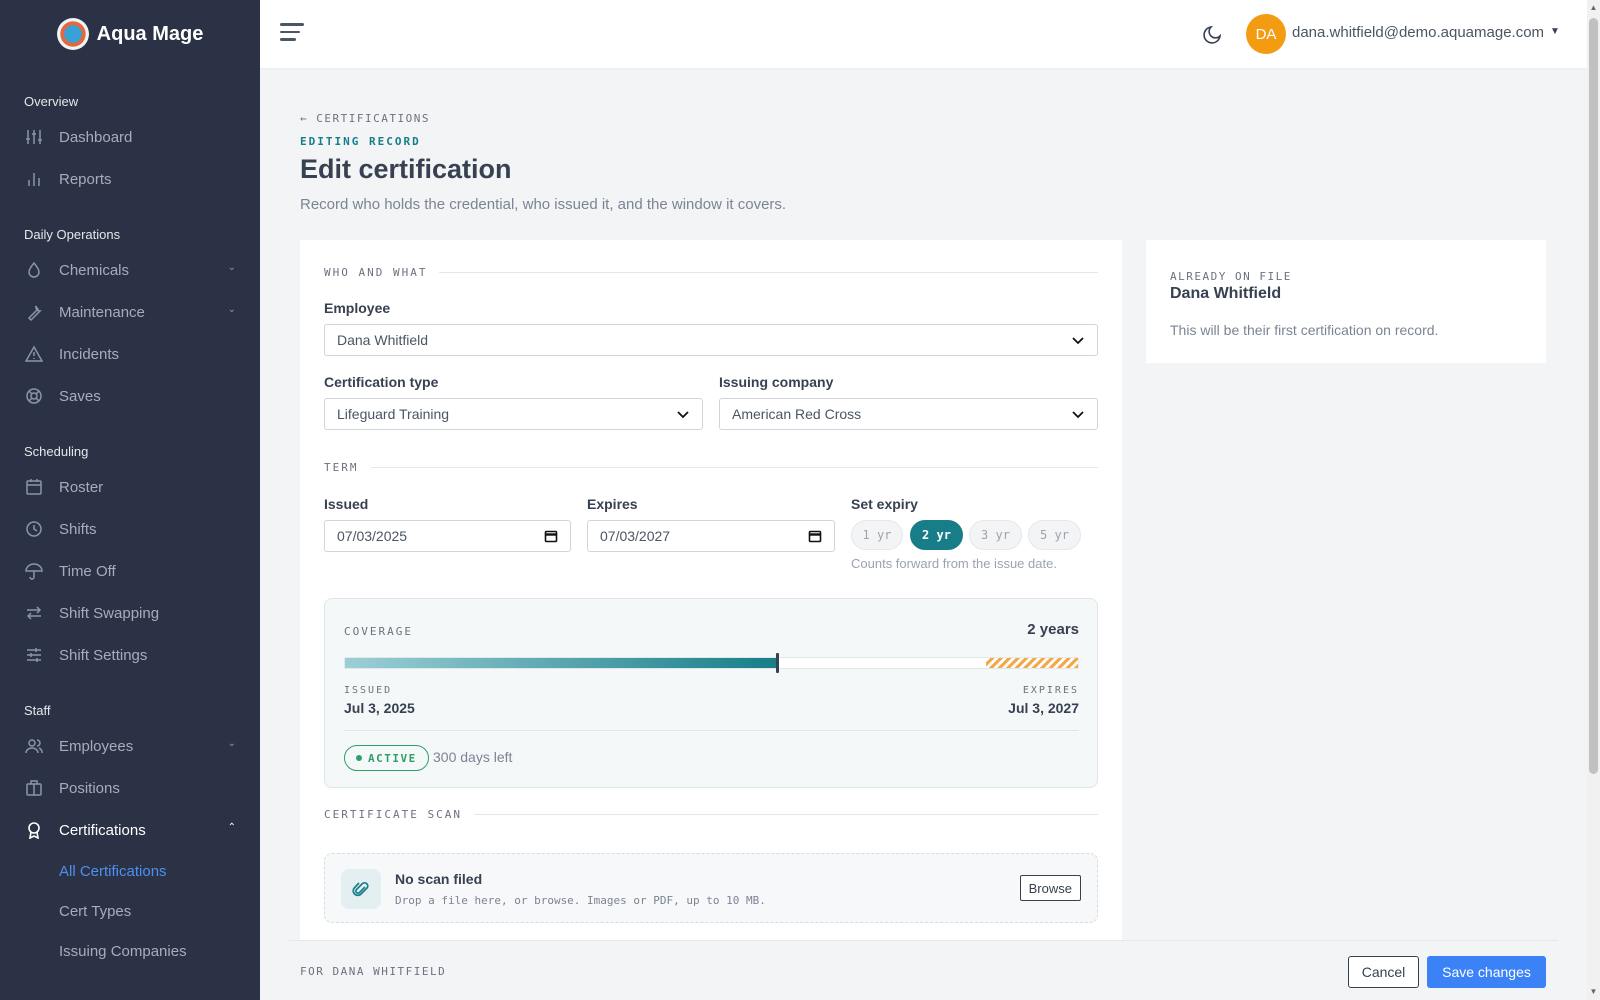 Image resolution: width=1600 pixels, height=1000 pixels. I want to click on users-icon, so click(34, 746).